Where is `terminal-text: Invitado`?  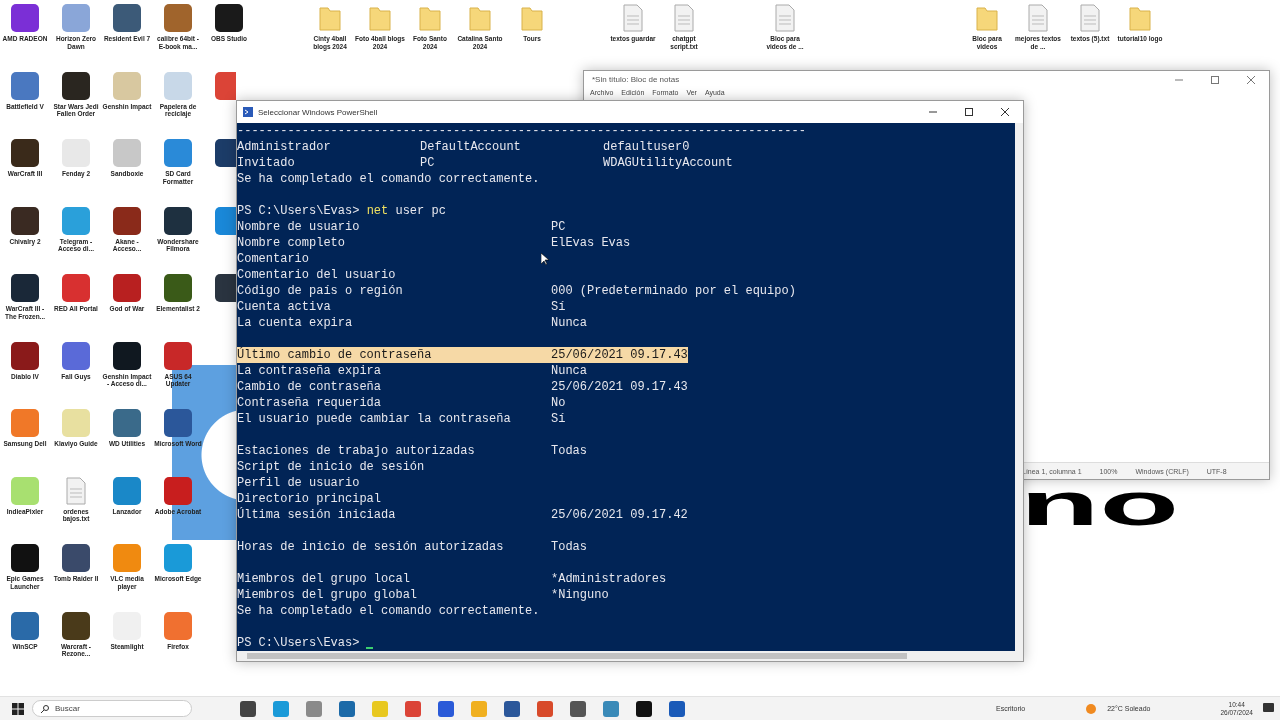
terminal-text: Invitado is located at coordinates (266, 163).